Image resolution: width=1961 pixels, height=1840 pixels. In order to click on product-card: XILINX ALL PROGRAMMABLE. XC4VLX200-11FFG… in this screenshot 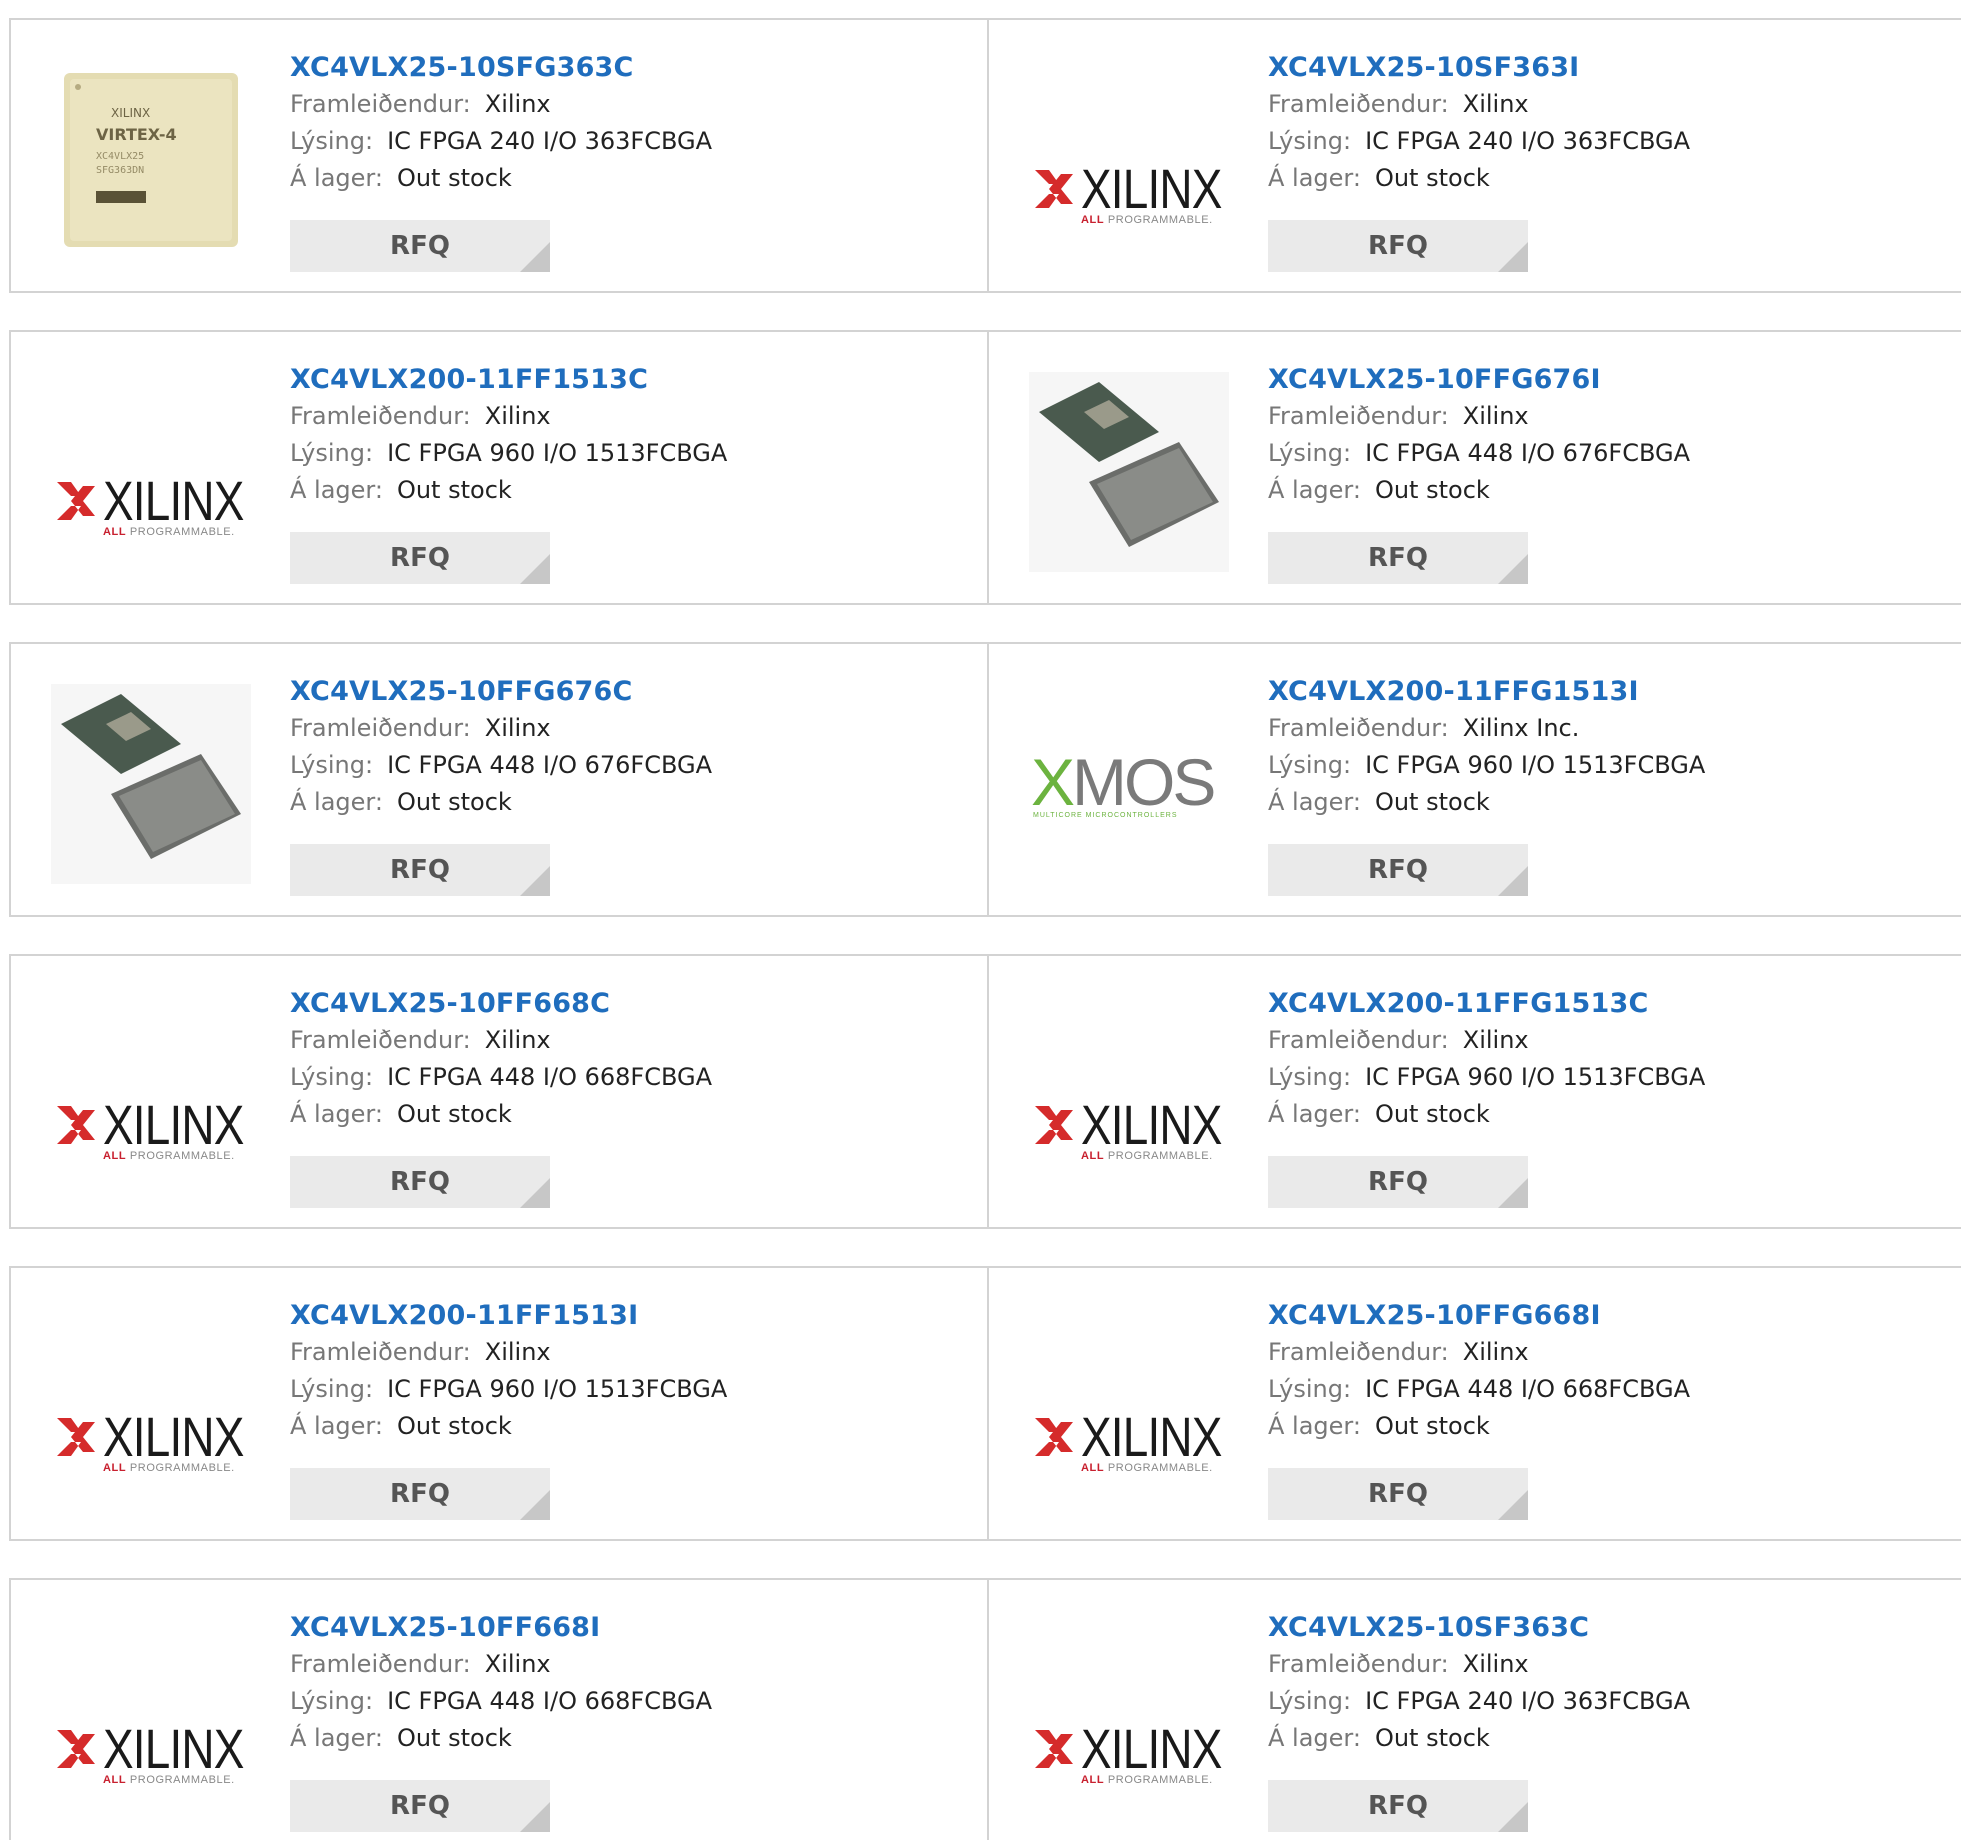, I will do `click(1475, 1091)`.